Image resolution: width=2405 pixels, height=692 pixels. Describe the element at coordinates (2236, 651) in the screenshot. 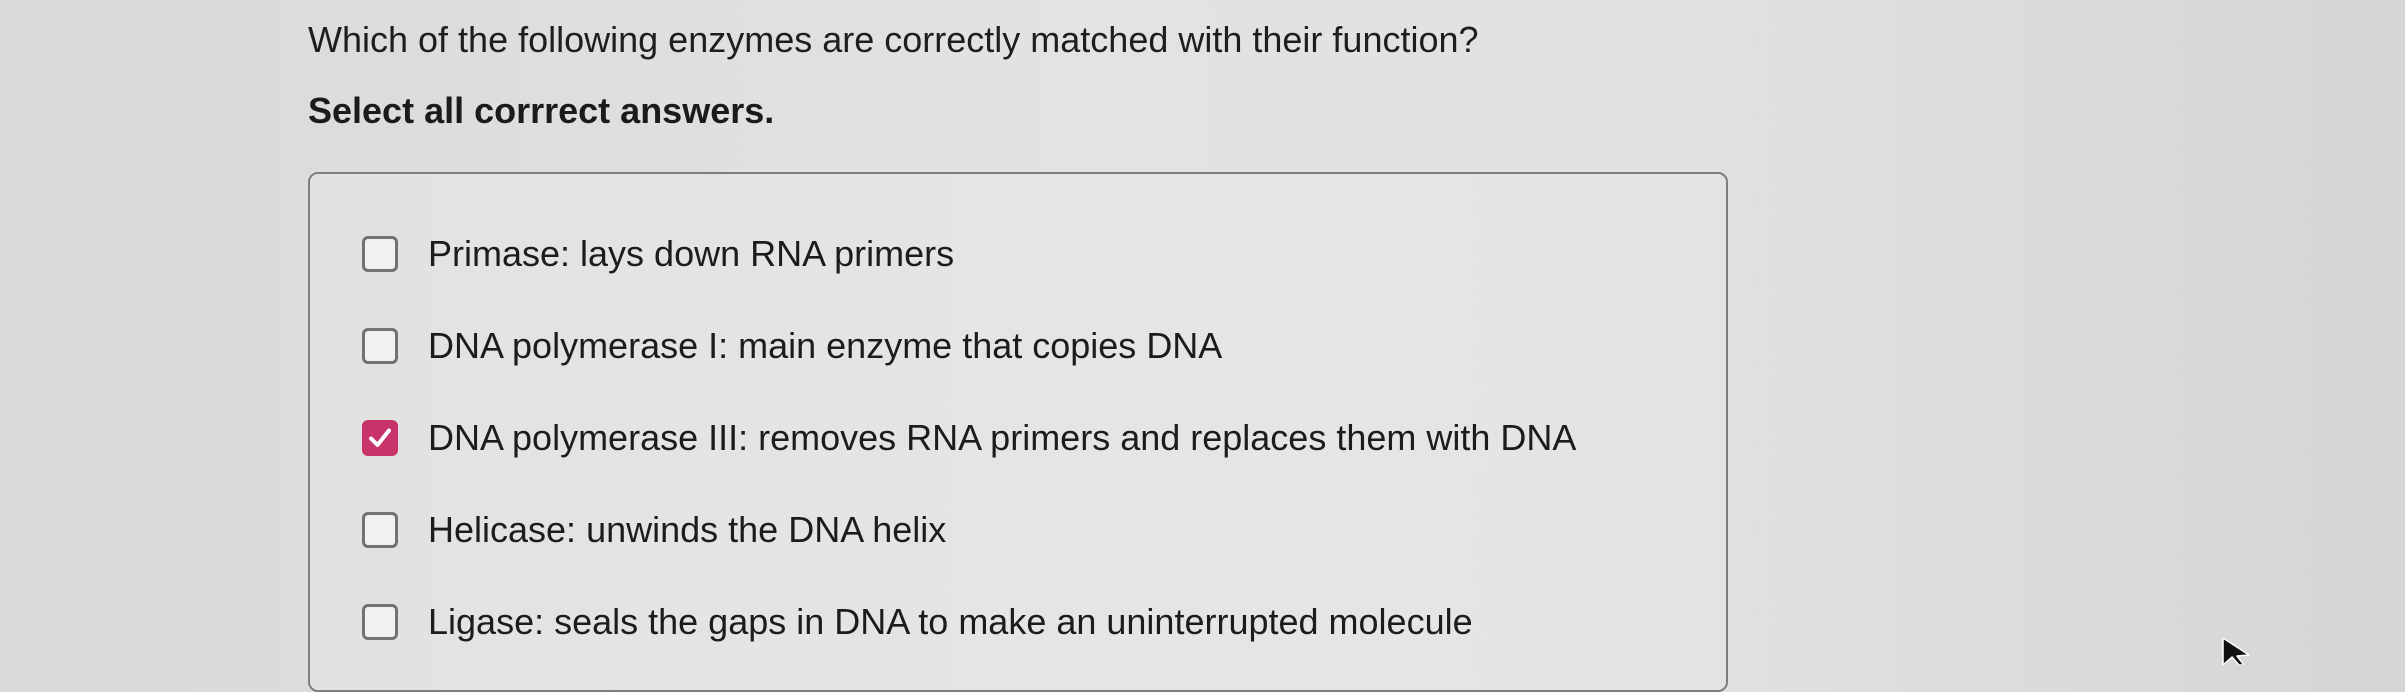

I see `mouse-cursor-icon` at that location.